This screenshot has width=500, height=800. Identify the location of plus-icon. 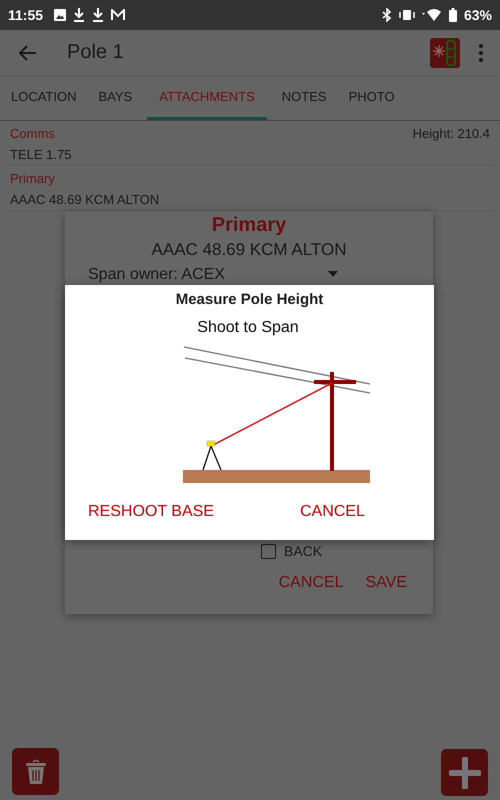
(464, 772).